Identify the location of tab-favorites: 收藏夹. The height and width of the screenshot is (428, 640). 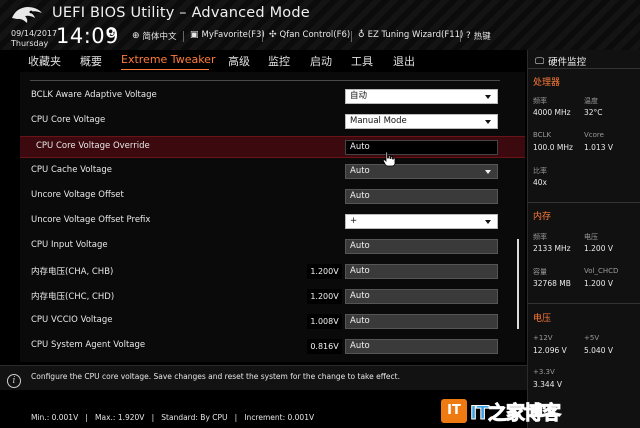
(44, 61).